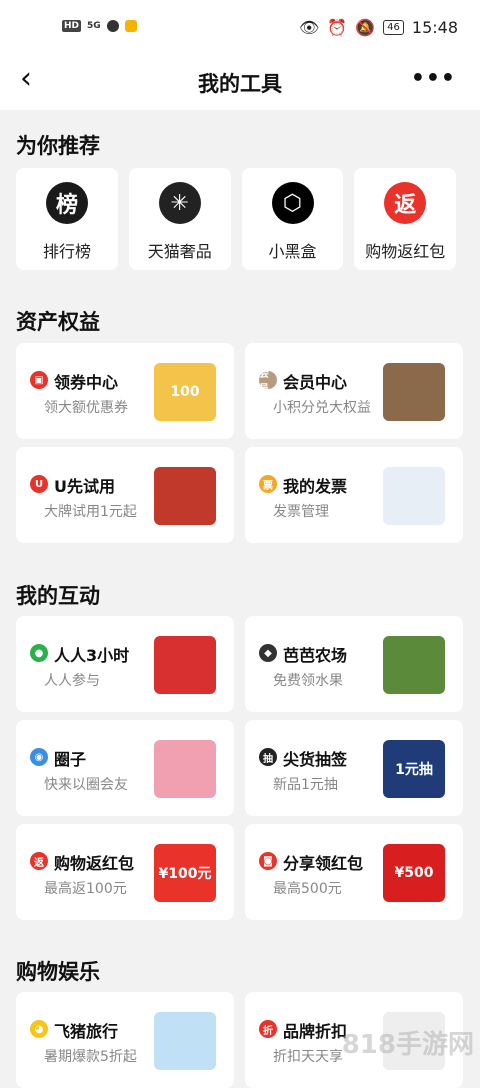  Describe the element at coordinates (315, 486) in the screenshot. I see `tool-title: 我的发票` at that location.